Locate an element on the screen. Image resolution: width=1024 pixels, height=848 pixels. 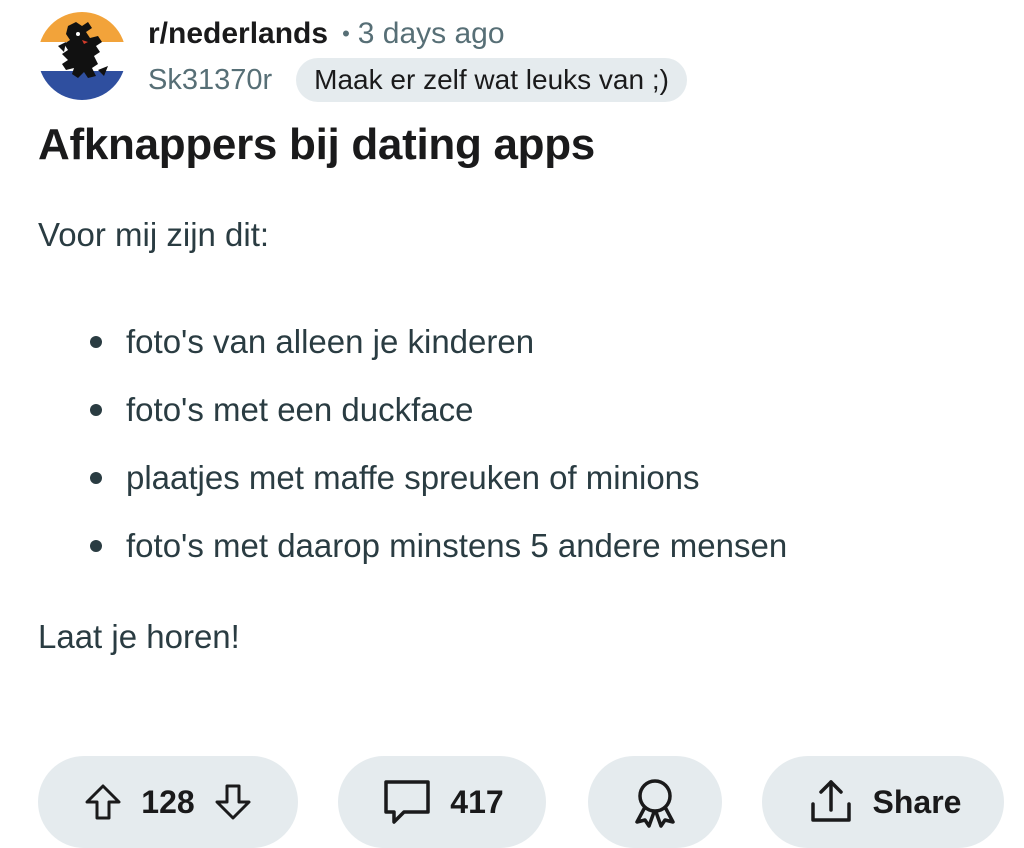
vote-control: 128 is located at coordinates (168, 802).